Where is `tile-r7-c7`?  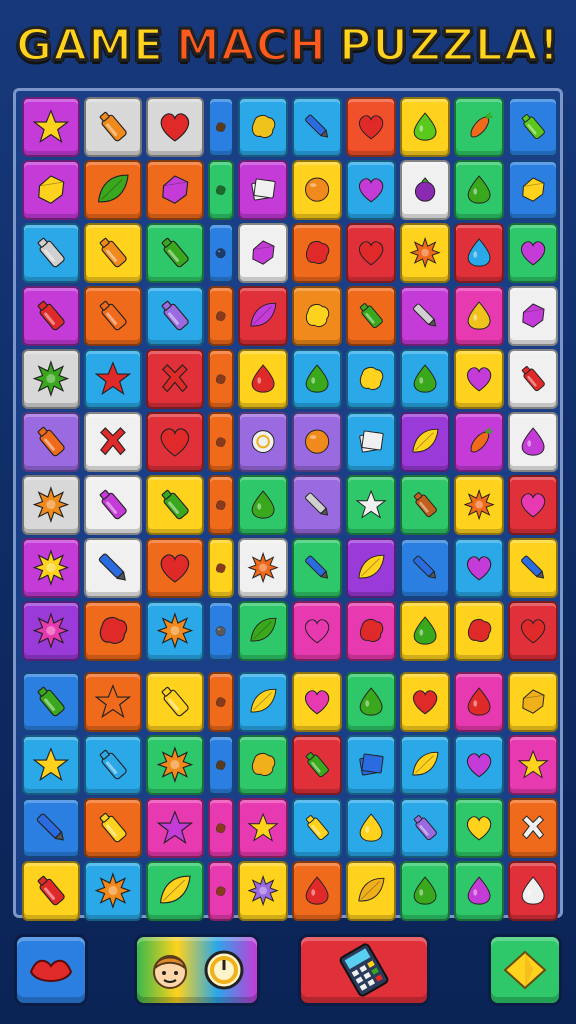 tile-r7-c7 is located at coordinates (371, 505).